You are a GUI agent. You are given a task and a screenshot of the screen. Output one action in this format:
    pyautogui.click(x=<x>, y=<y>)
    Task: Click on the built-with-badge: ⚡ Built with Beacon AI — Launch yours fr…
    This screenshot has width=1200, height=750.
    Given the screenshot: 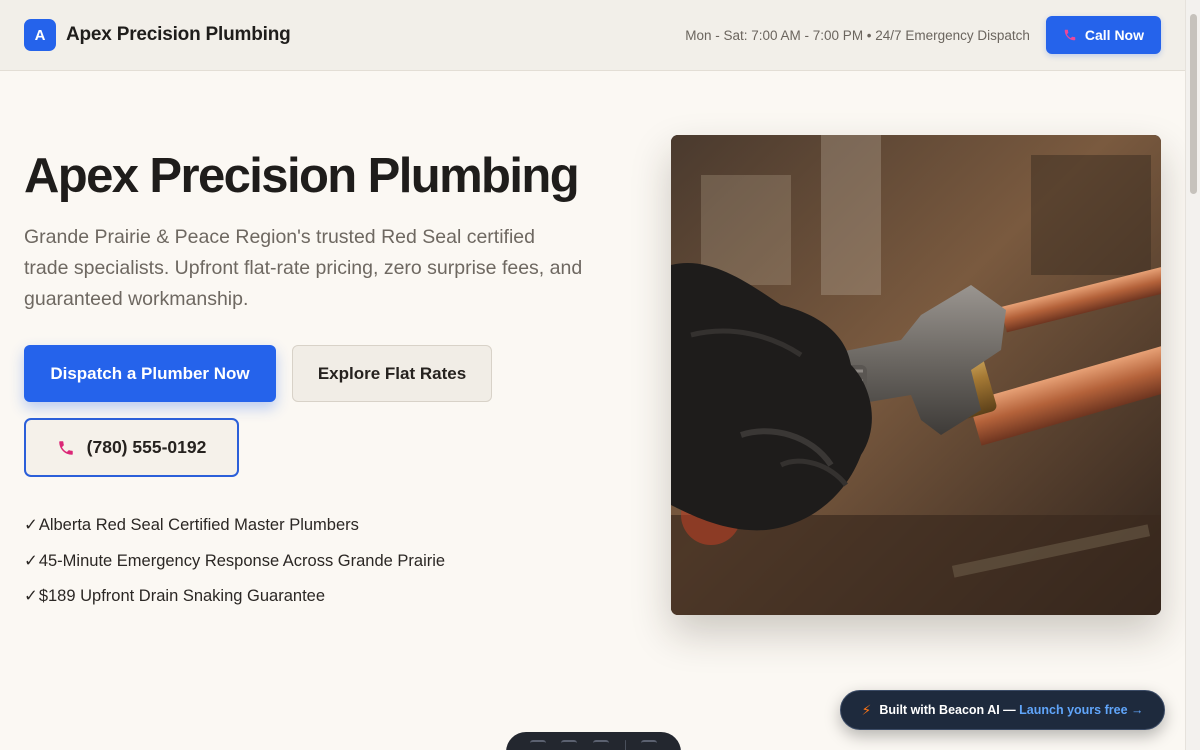 What is the action you would take?
    pyautogui.click(x=1002, y=710)
    